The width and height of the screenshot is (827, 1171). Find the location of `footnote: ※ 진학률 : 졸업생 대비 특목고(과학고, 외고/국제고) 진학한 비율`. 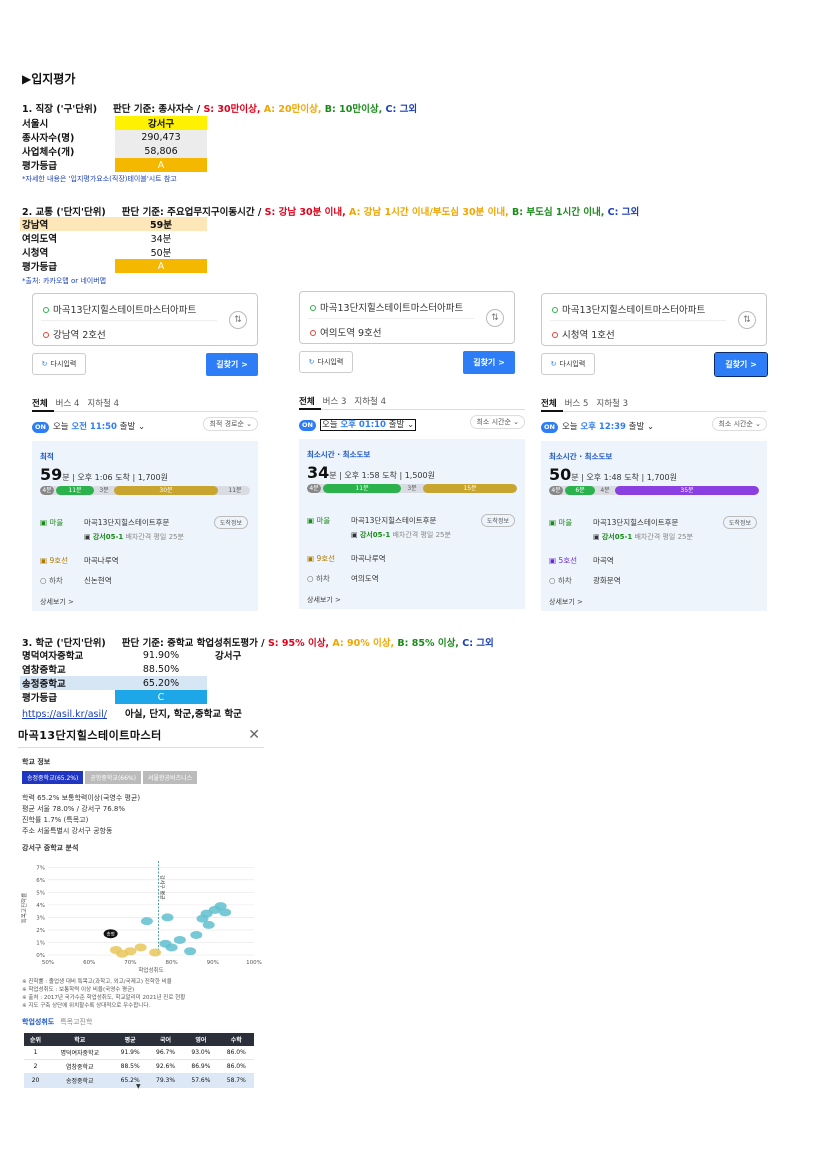

footnote: ※ 진학률 : 졸업생 대비 특목고(과학고, 외고/국제고) 진학한 비율 is located at coordinates (97, 982).